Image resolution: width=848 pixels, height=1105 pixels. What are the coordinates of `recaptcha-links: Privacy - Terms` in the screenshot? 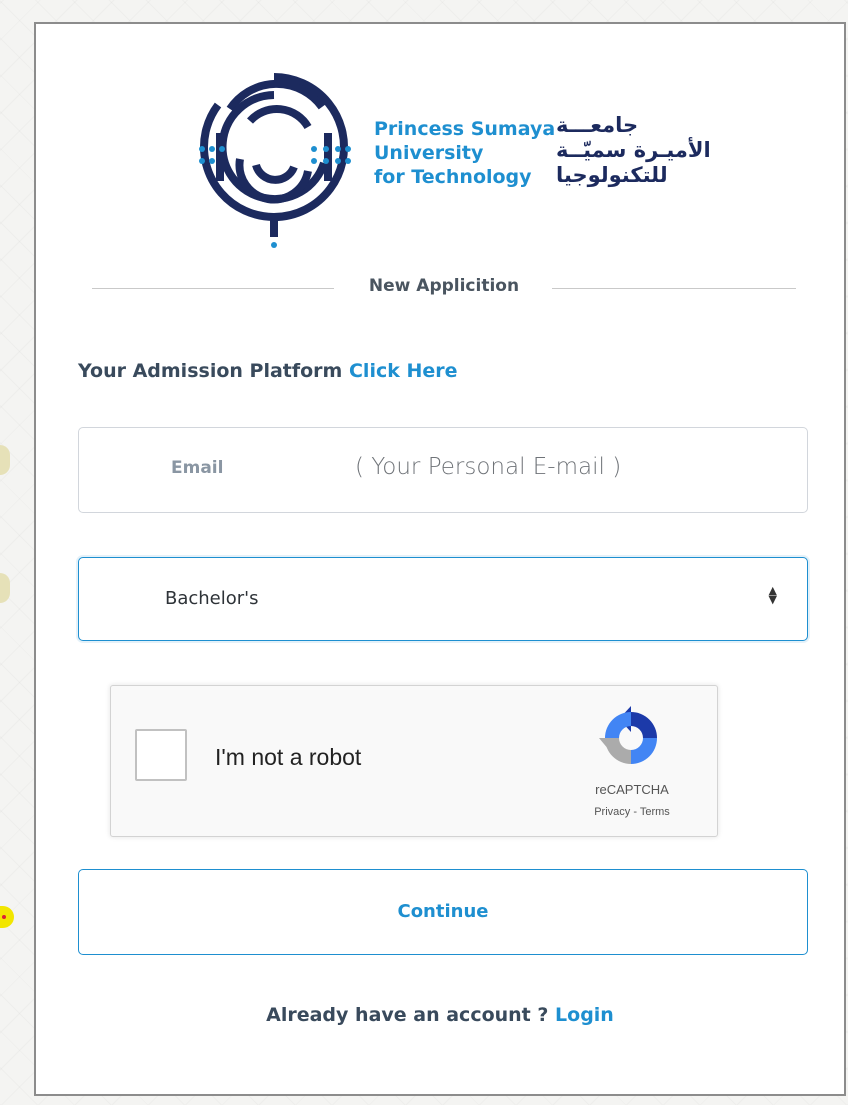 It's located at (632, 812).